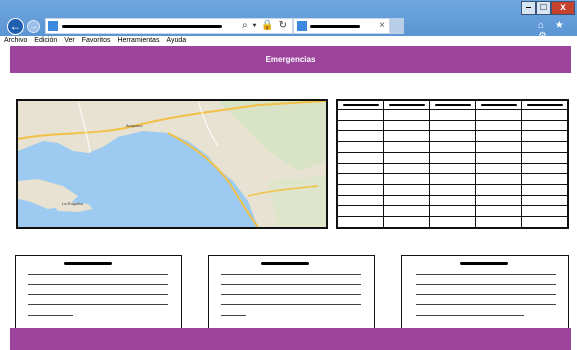  I want to click on menu-item-herramientas: Herramientas, so click(138, 40).